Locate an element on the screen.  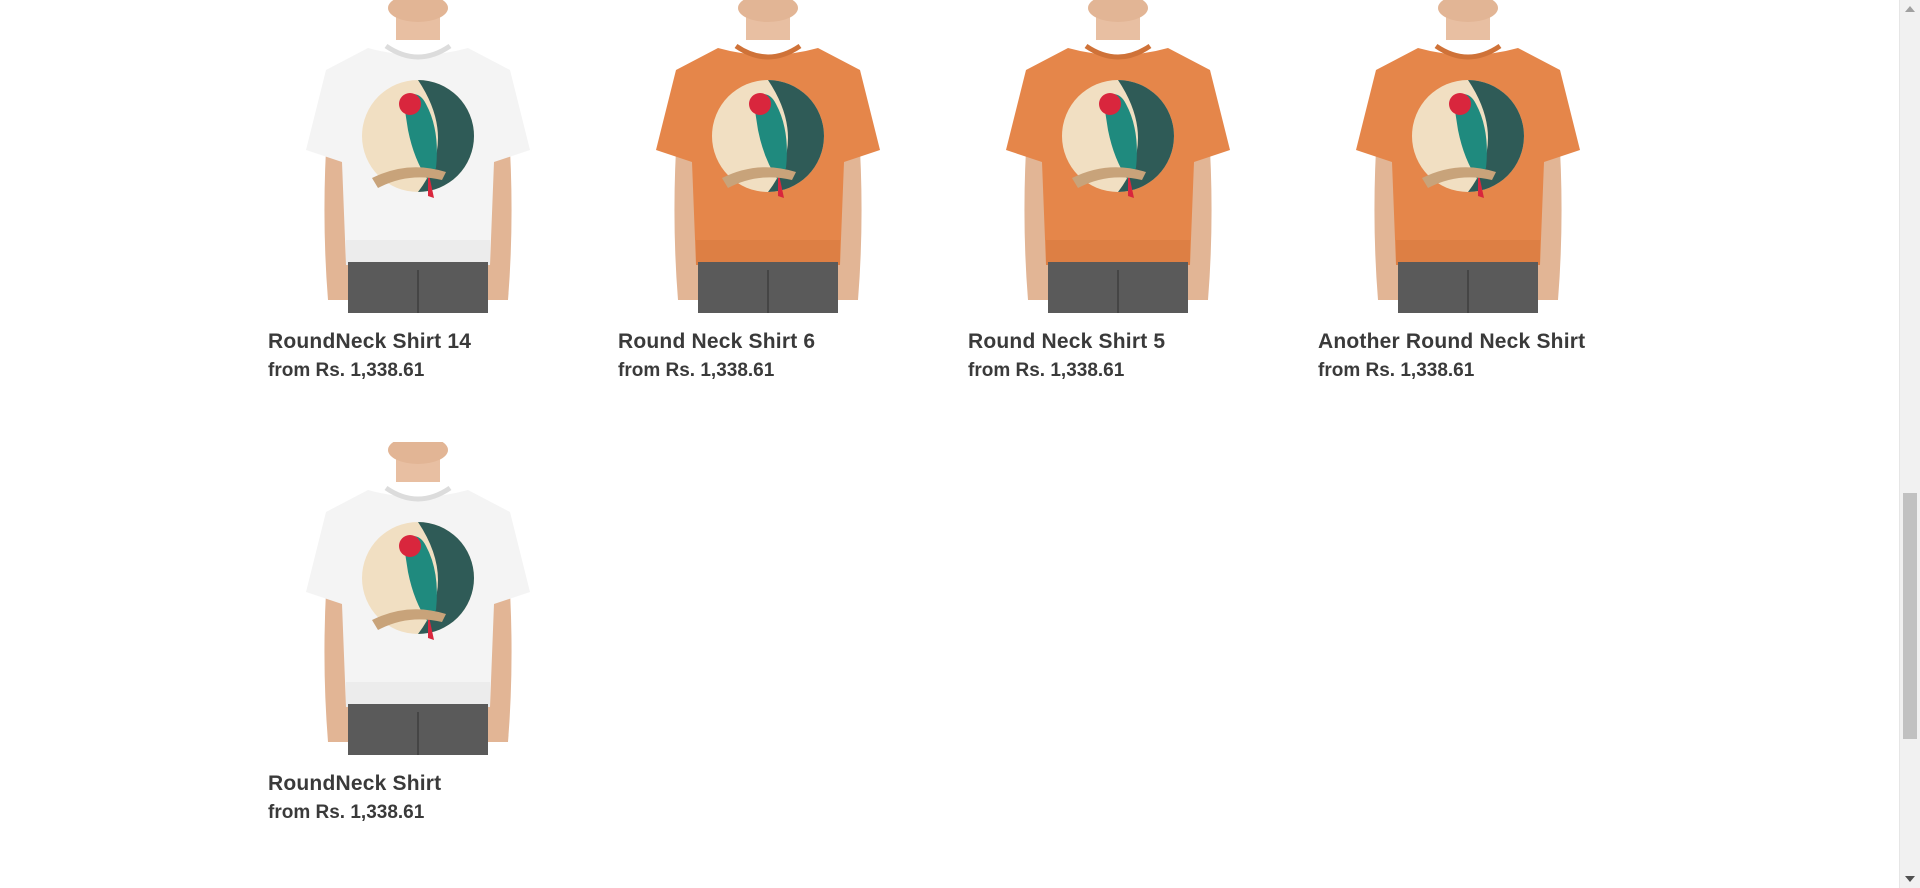
product-title: Round Neck Shirt 5 is located at coordinates (1066, 342).